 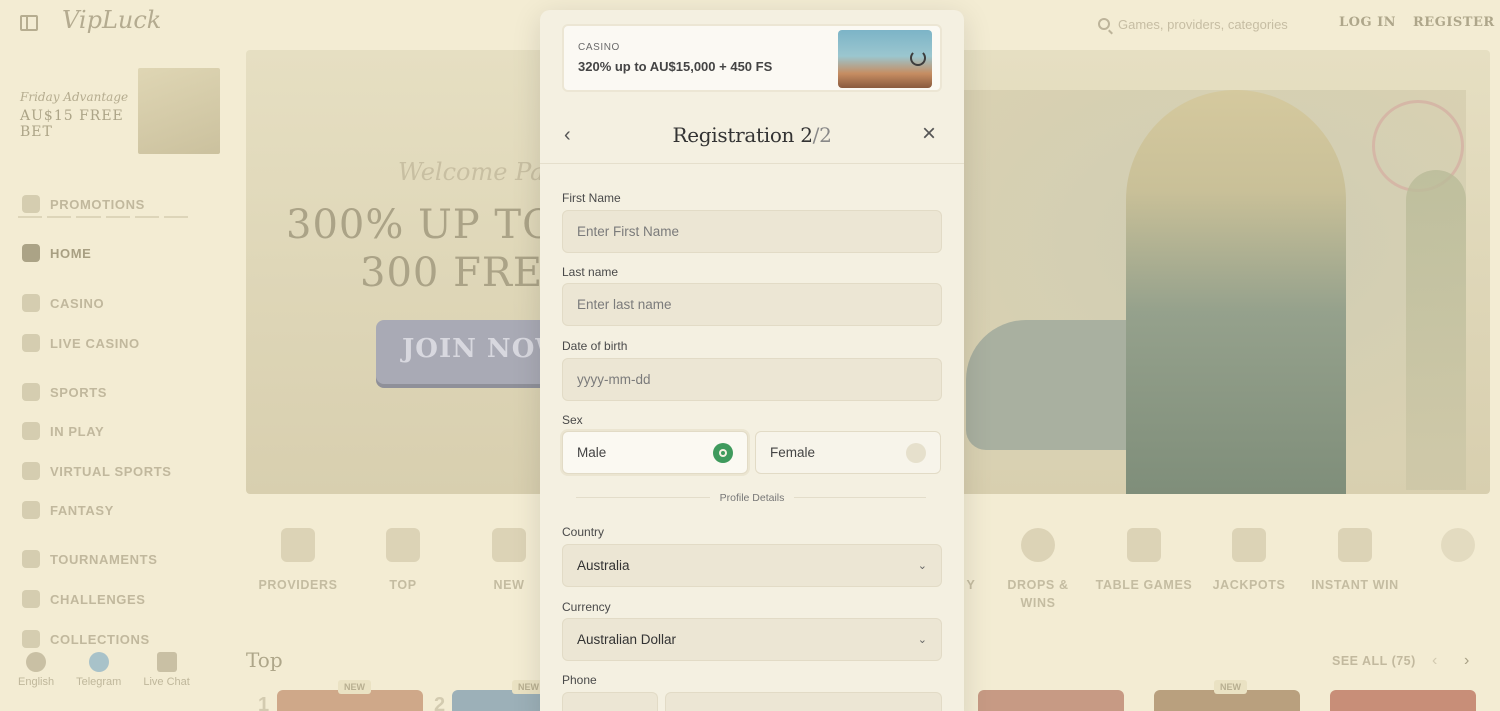 I want to click on sidebar-item-collections: COLLECTIONS, so click(x=86, y=639).